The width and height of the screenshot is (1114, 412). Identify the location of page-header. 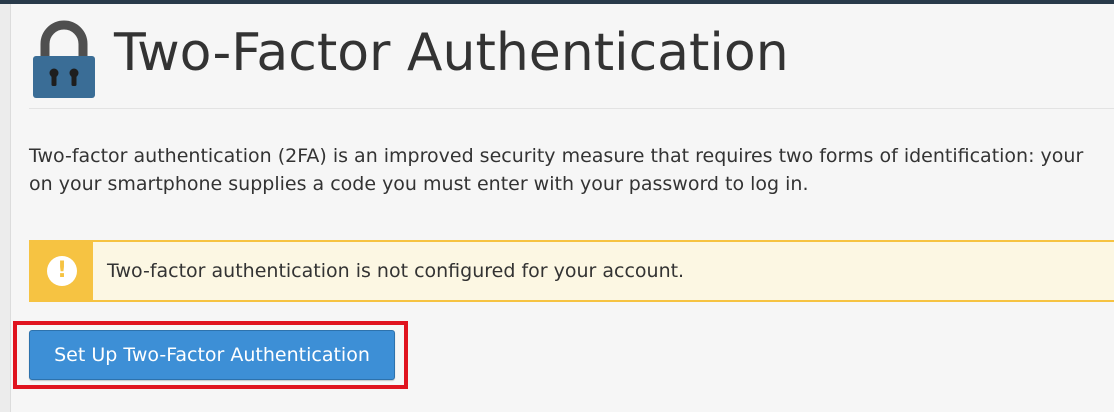
(64, 60).